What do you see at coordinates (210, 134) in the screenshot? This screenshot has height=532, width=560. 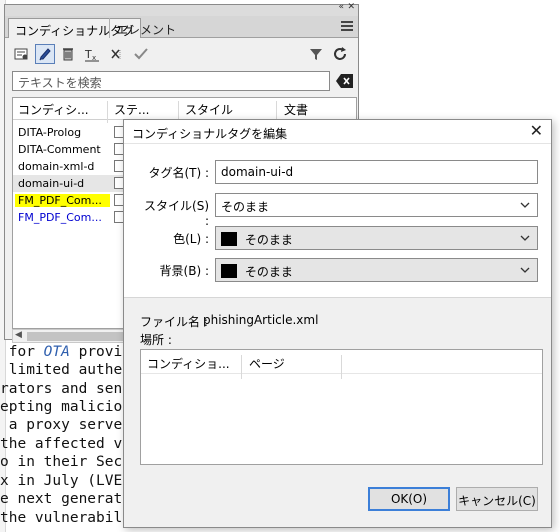 I see `dialog-title: コンディショナルタグを編集` at bounding box center [210, 134].